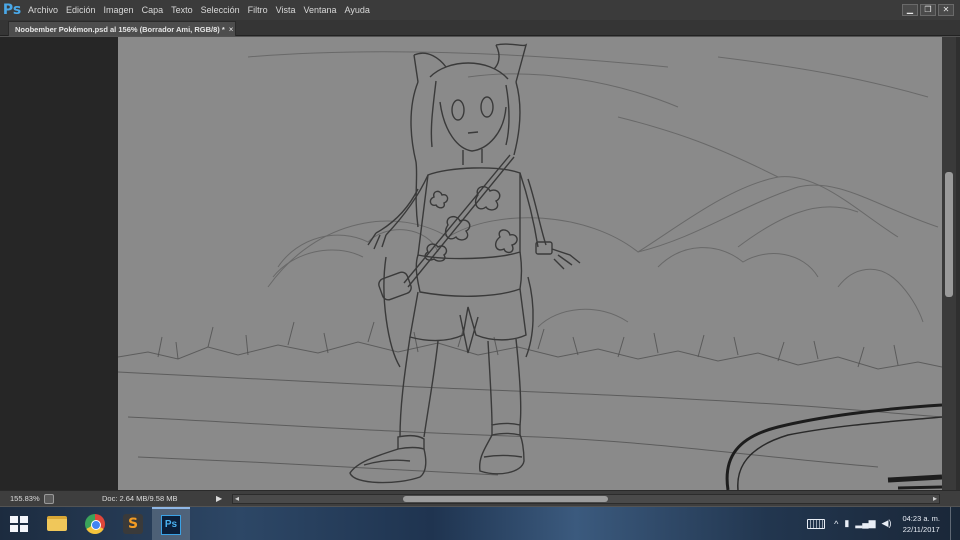 The width and height of the screenshot is (960, 540). What do you see at coordinates (320, 10) in the screenshot?
I see `menu-ventana: Ventana` at bounding box center [320, 10].